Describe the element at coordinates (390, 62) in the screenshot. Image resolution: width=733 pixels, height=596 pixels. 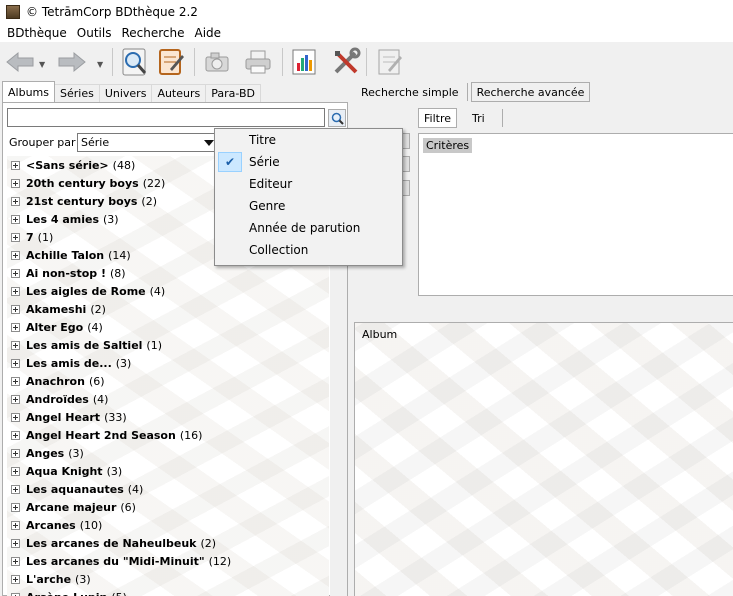
I see `document-edit-icon` at that location.